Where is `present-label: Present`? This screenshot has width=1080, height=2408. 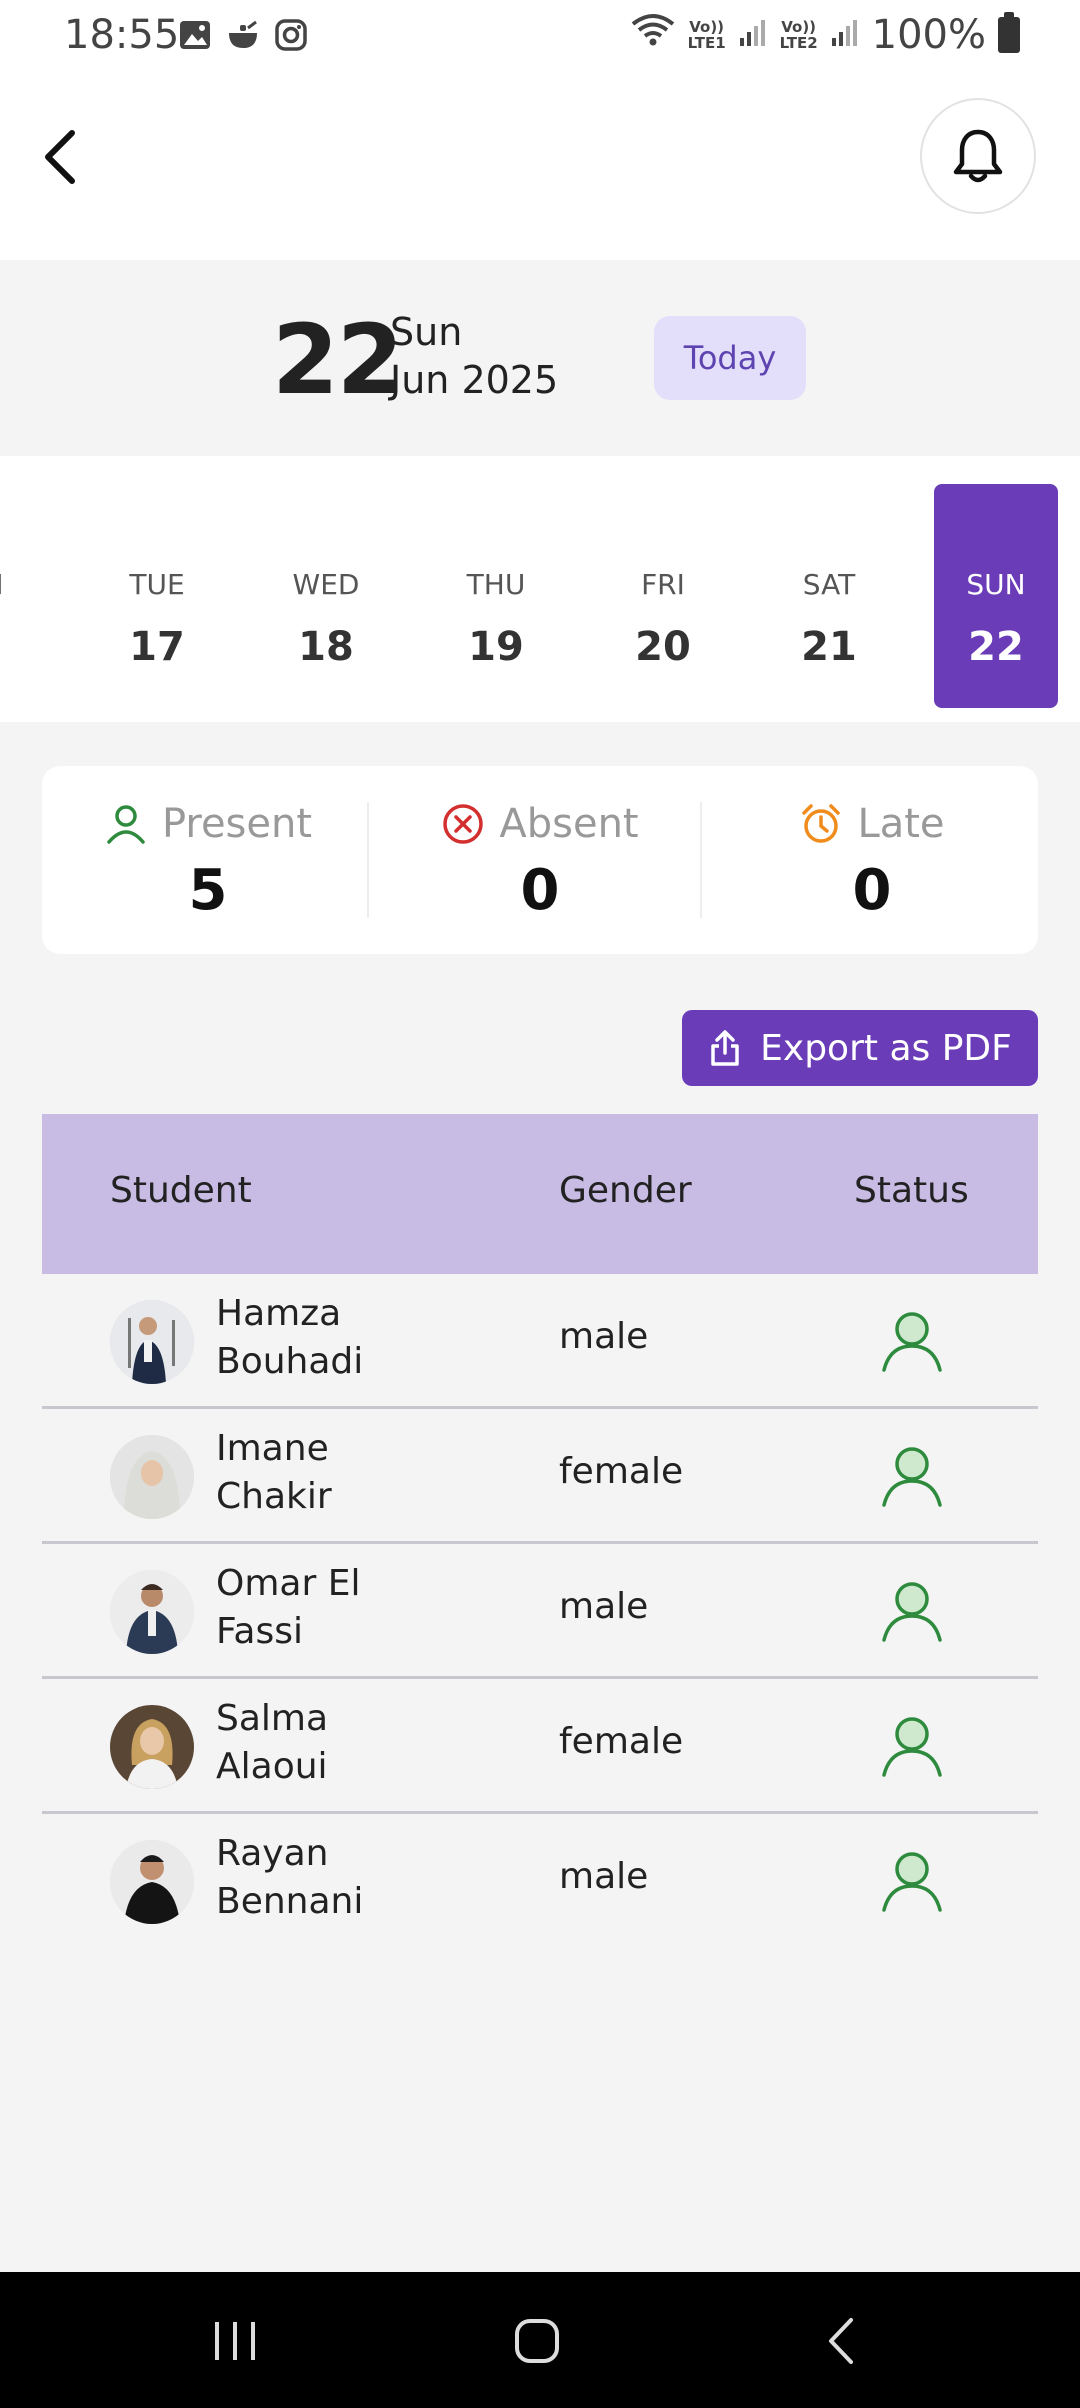
present-label: Present is located at coordinates (237, 824).